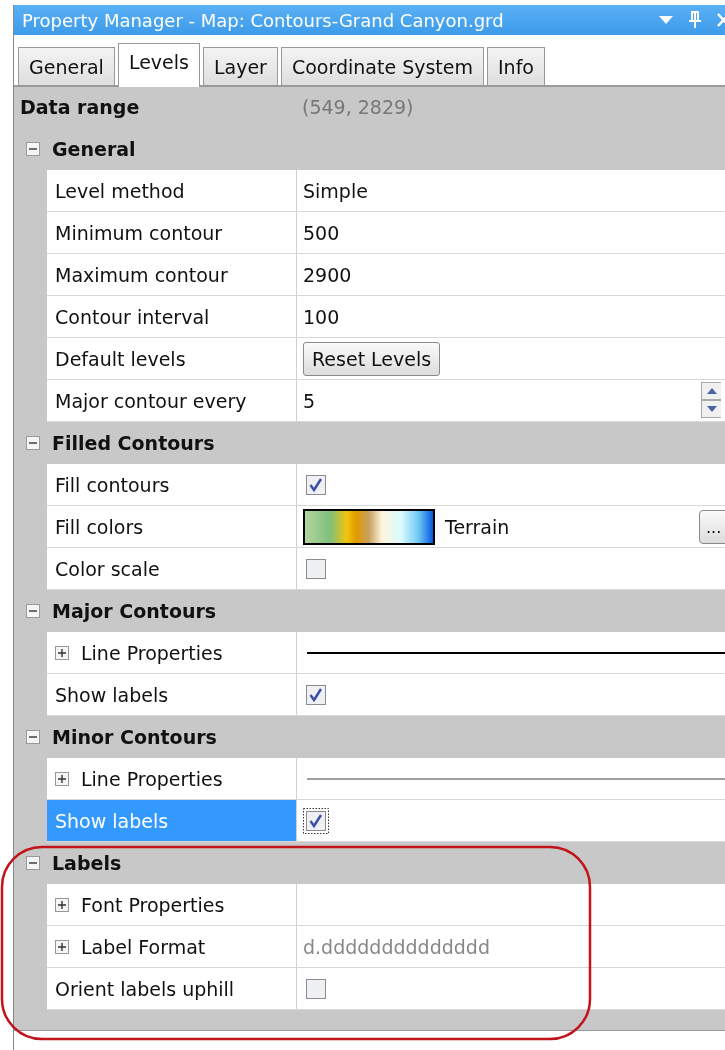 This screenshot has width=725, height=1050. Describe the element at coordinates (139, 232) in the screenshot. I see `label-text: Minimum contour` at that location.